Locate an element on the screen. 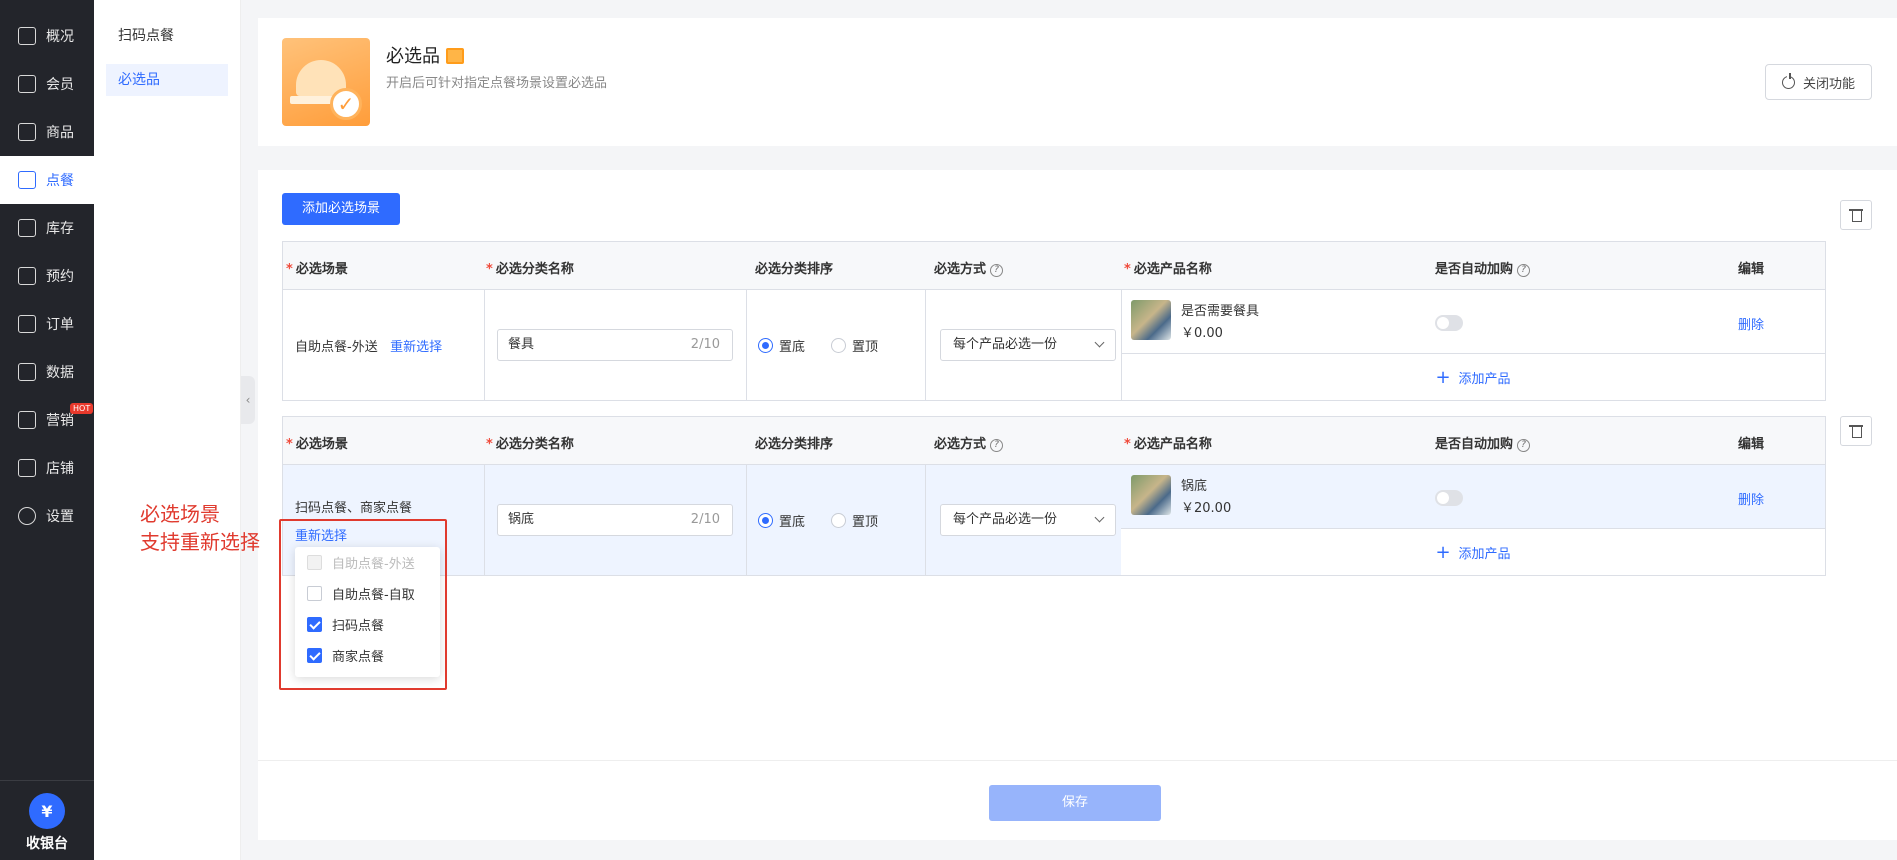 This screenshot has width=1897, height=860. close-feature-button: 关闭功能 is located at coordinates (1818, 82).